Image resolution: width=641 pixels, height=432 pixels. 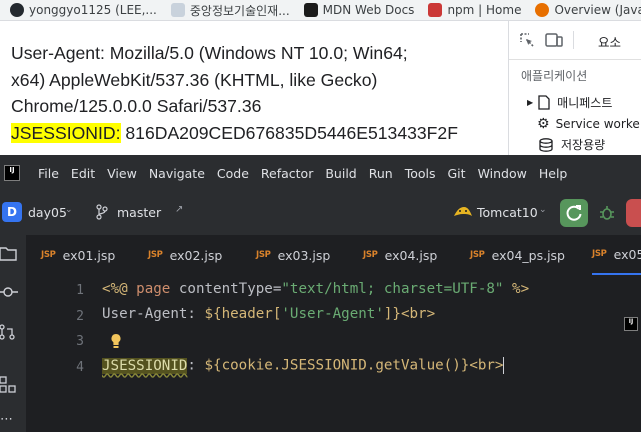 I want to click on user-agent-line-3: Chrome/125.0.0.0 Safari/537.36, so click(x=136, y=106).